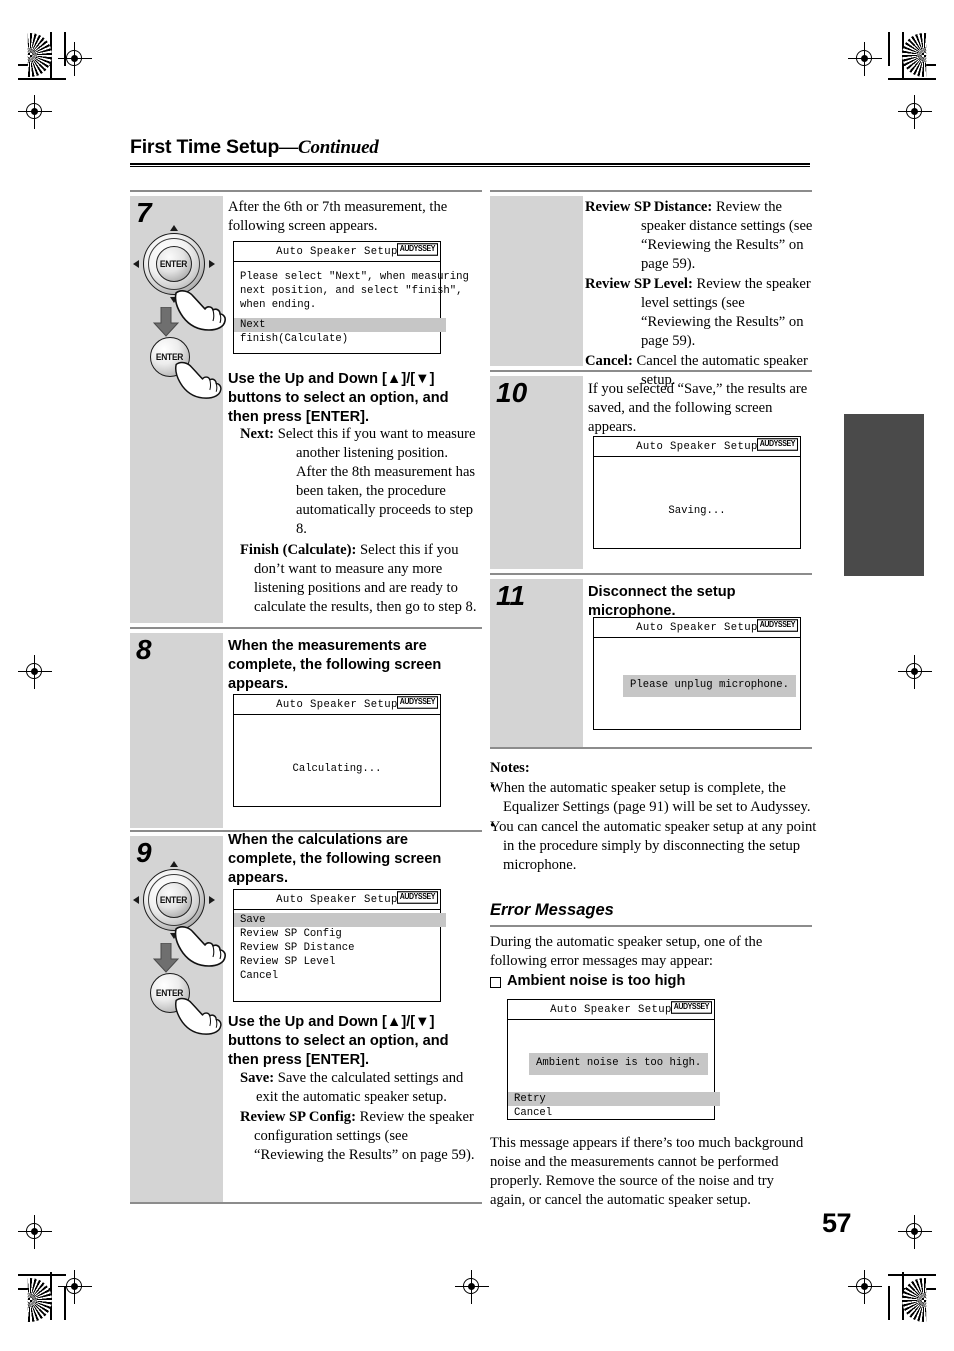 The width and height of the screenshot is (954, 1351). Describe the element at coordinates (649, 207) in the screenshot. I see `definition-term: Review SP Distance:` at that location.